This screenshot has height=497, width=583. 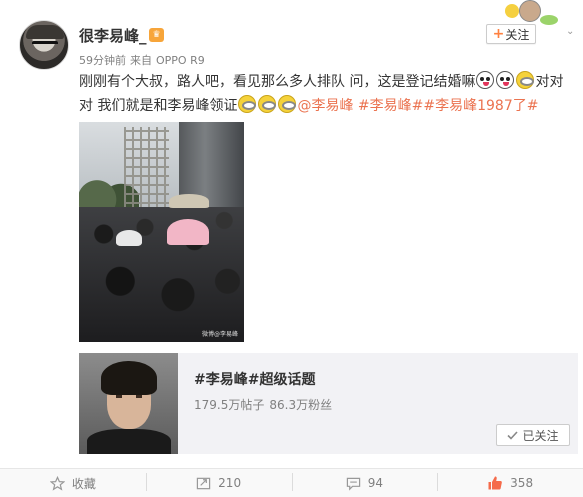 What do you see at coordinates (83, 483) in the screenshot?
I see `favorite-label: 收藏` at bounding box center [83, 483].